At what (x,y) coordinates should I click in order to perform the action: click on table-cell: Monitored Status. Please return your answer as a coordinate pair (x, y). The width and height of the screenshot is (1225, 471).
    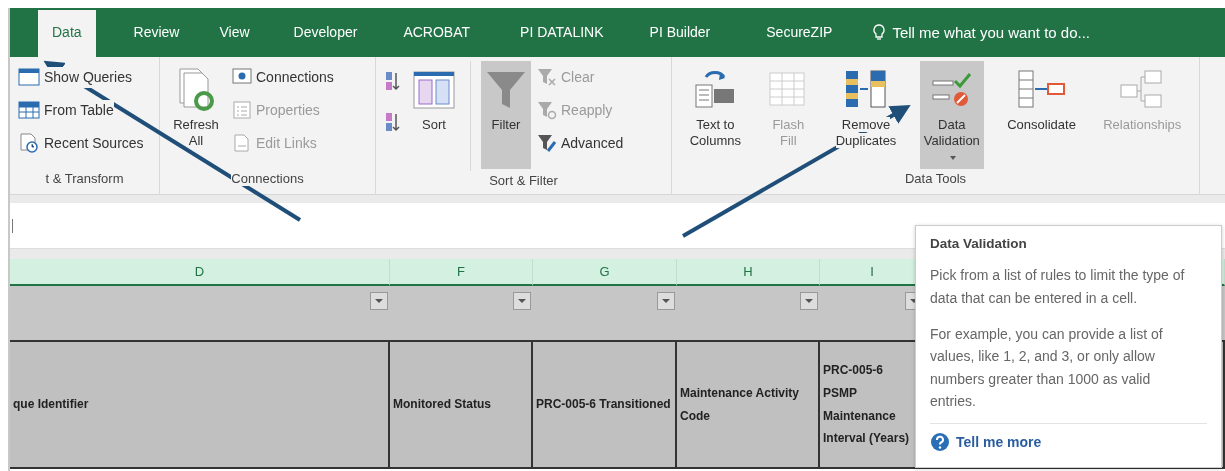
    Looking at the image, I should click on (461, 404).